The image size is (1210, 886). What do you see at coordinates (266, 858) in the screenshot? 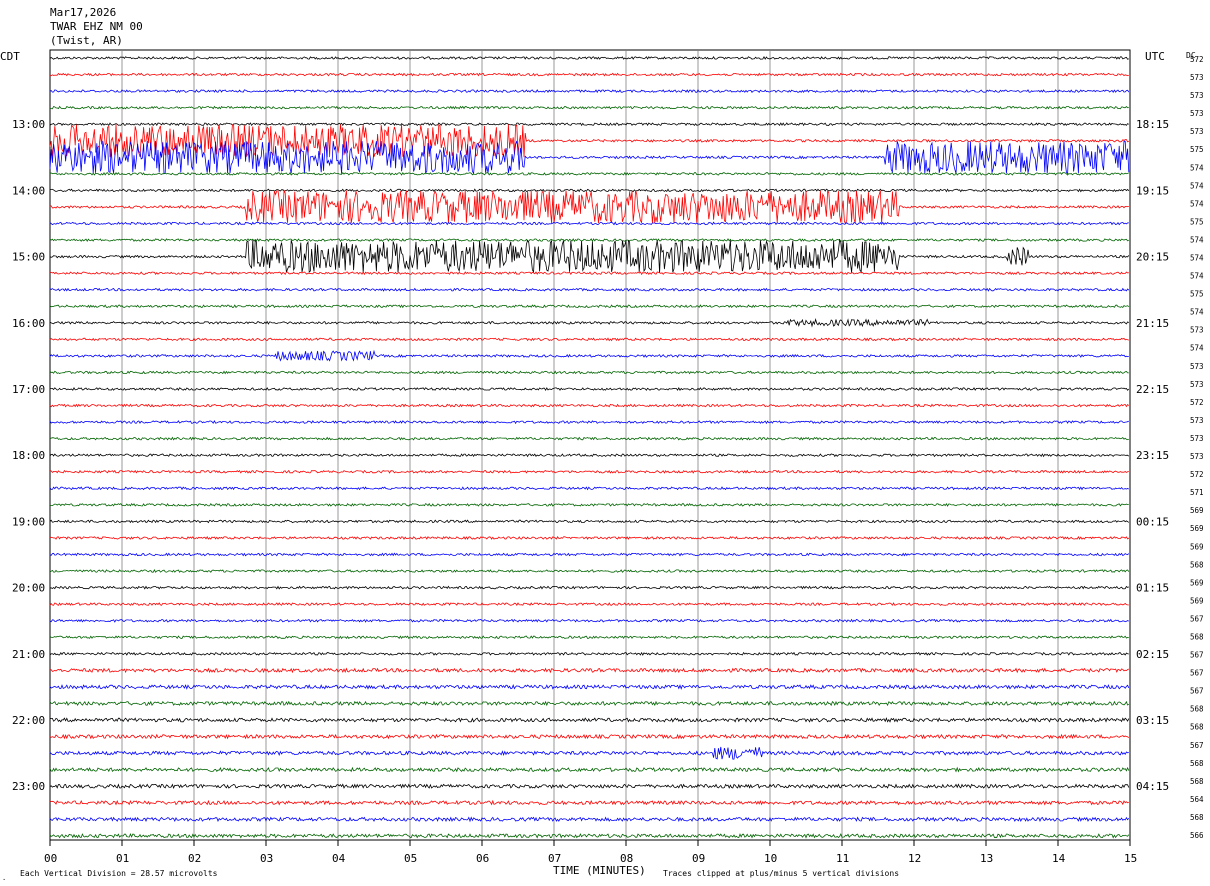
I see `x-tick-label: 03` at bounding box center [266, 858].